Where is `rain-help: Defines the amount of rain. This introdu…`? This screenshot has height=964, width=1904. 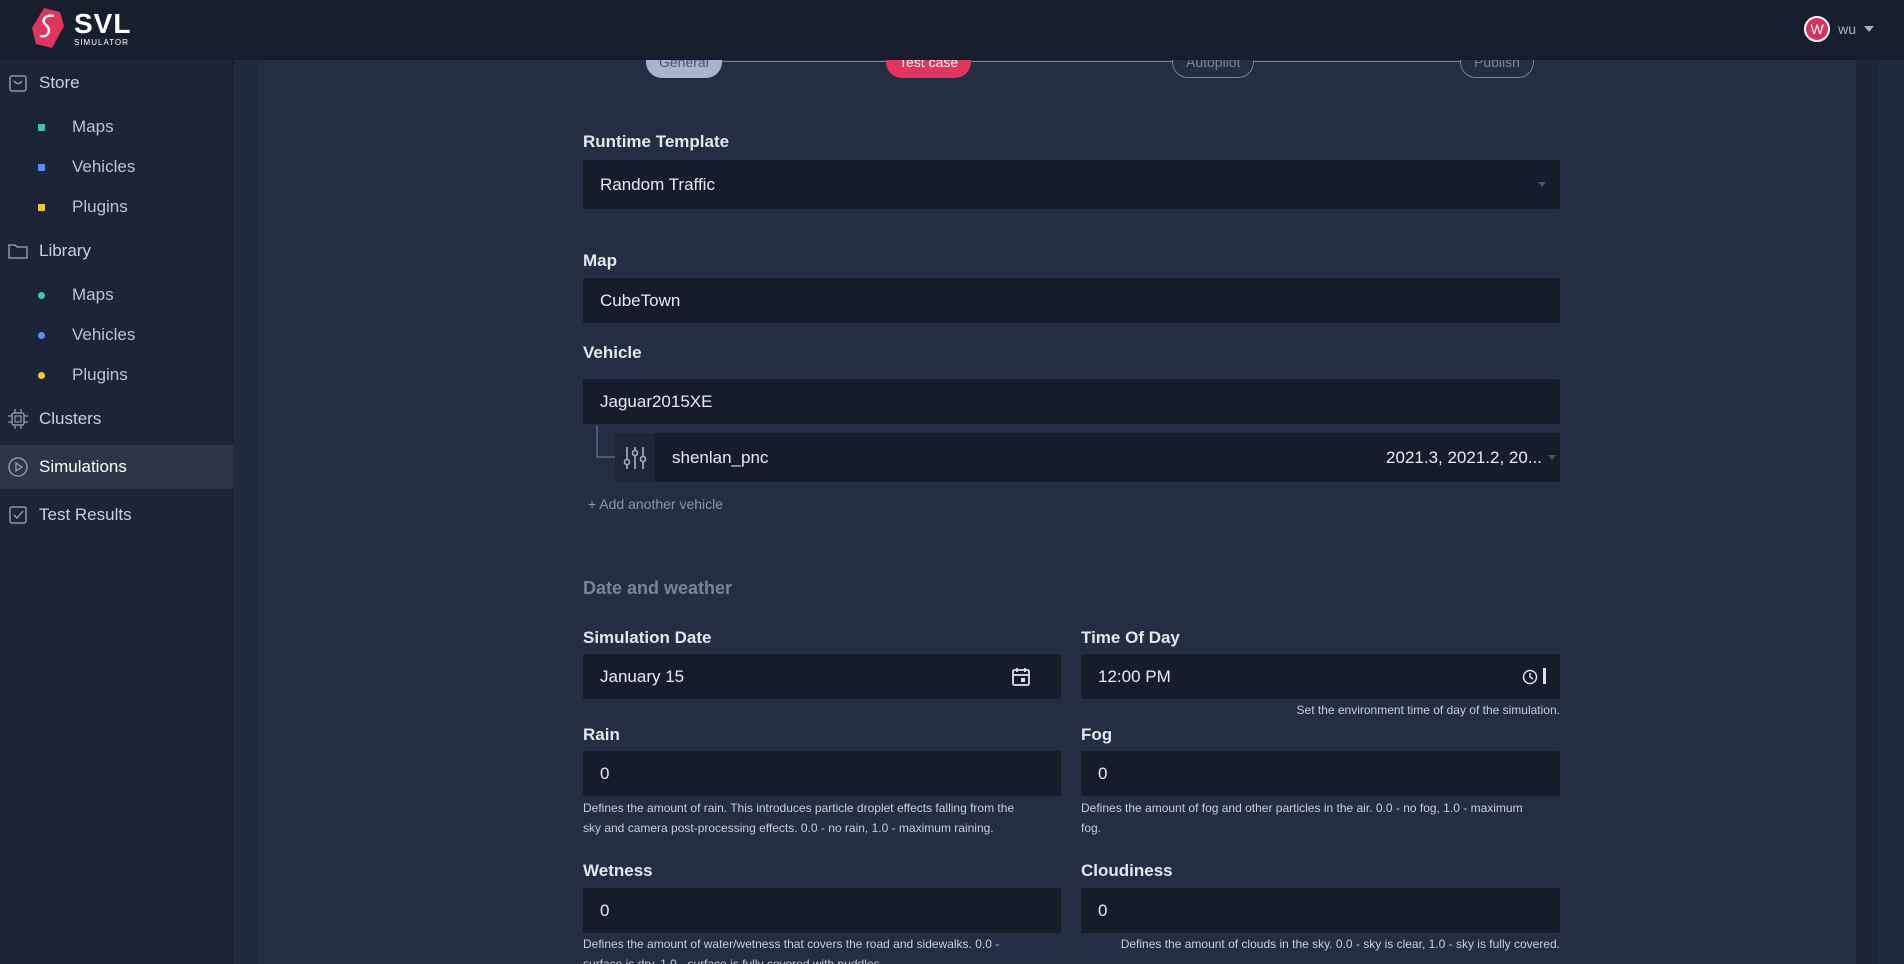 rain-help: Defines the amount of rain. This introdu… is located at coordinates (828, 818).